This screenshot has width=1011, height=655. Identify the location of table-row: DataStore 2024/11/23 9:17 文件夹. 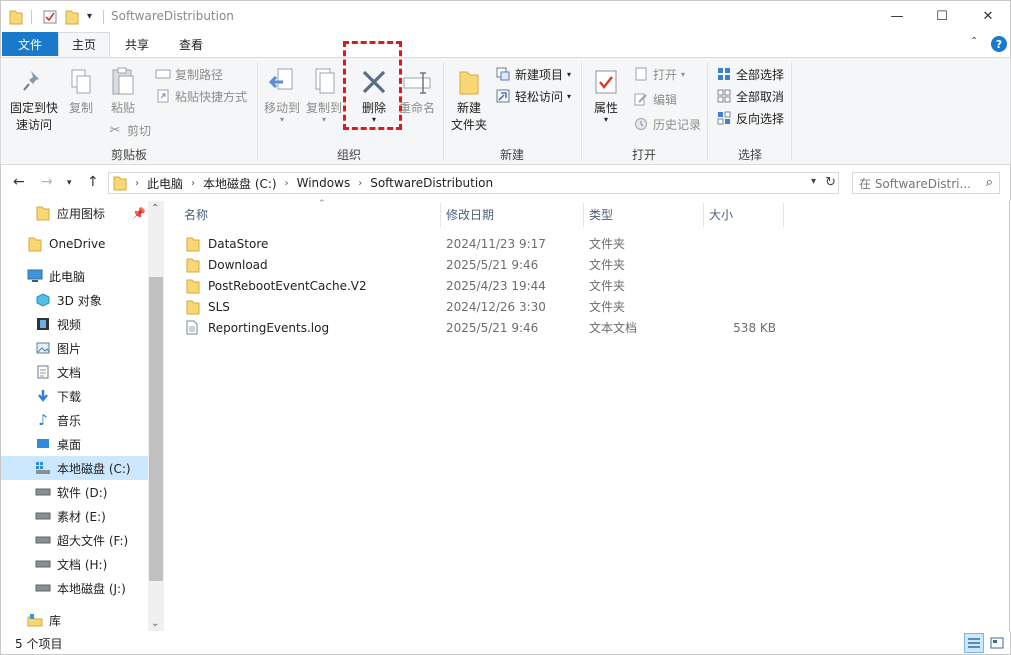
(483, 243).